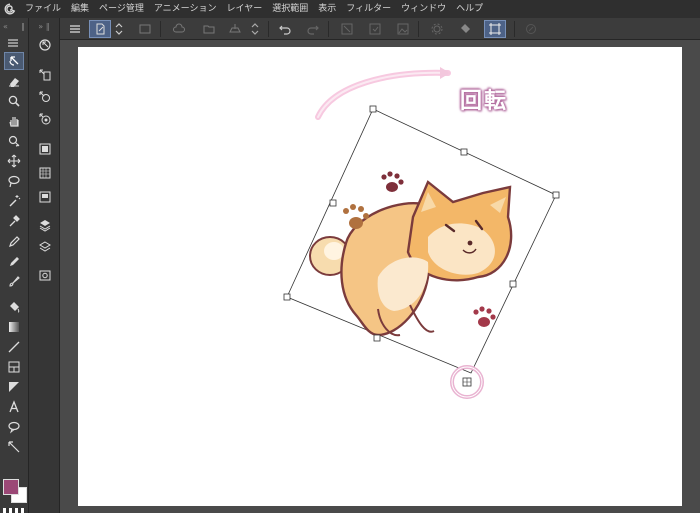 This screenshot has height=513, width=700. I want to click on navigator-icon, so click(45, 197).